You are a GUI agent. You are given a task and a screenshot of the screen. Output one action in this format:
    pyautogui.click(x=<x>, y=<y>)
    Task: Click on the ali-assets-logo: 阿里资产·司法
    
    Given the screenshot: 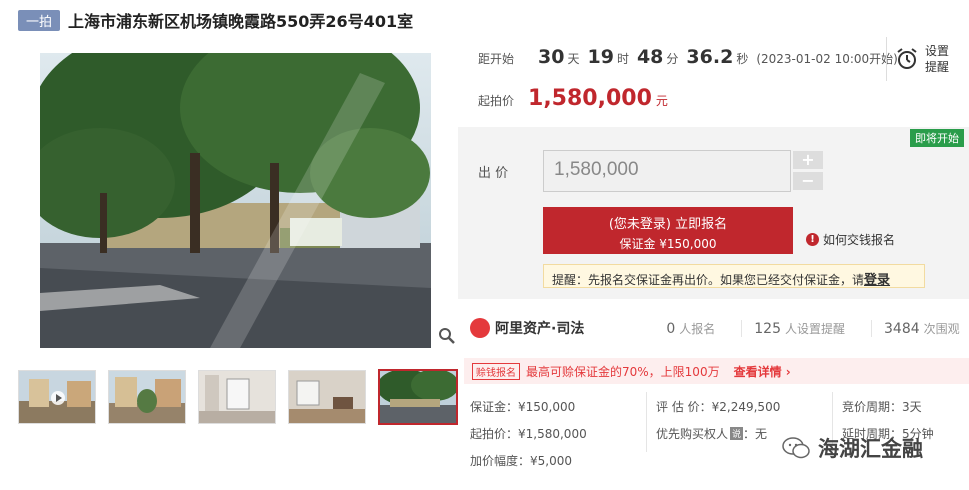 What is the action you would take?
    pyautogui.click(x=527, y=328)
    